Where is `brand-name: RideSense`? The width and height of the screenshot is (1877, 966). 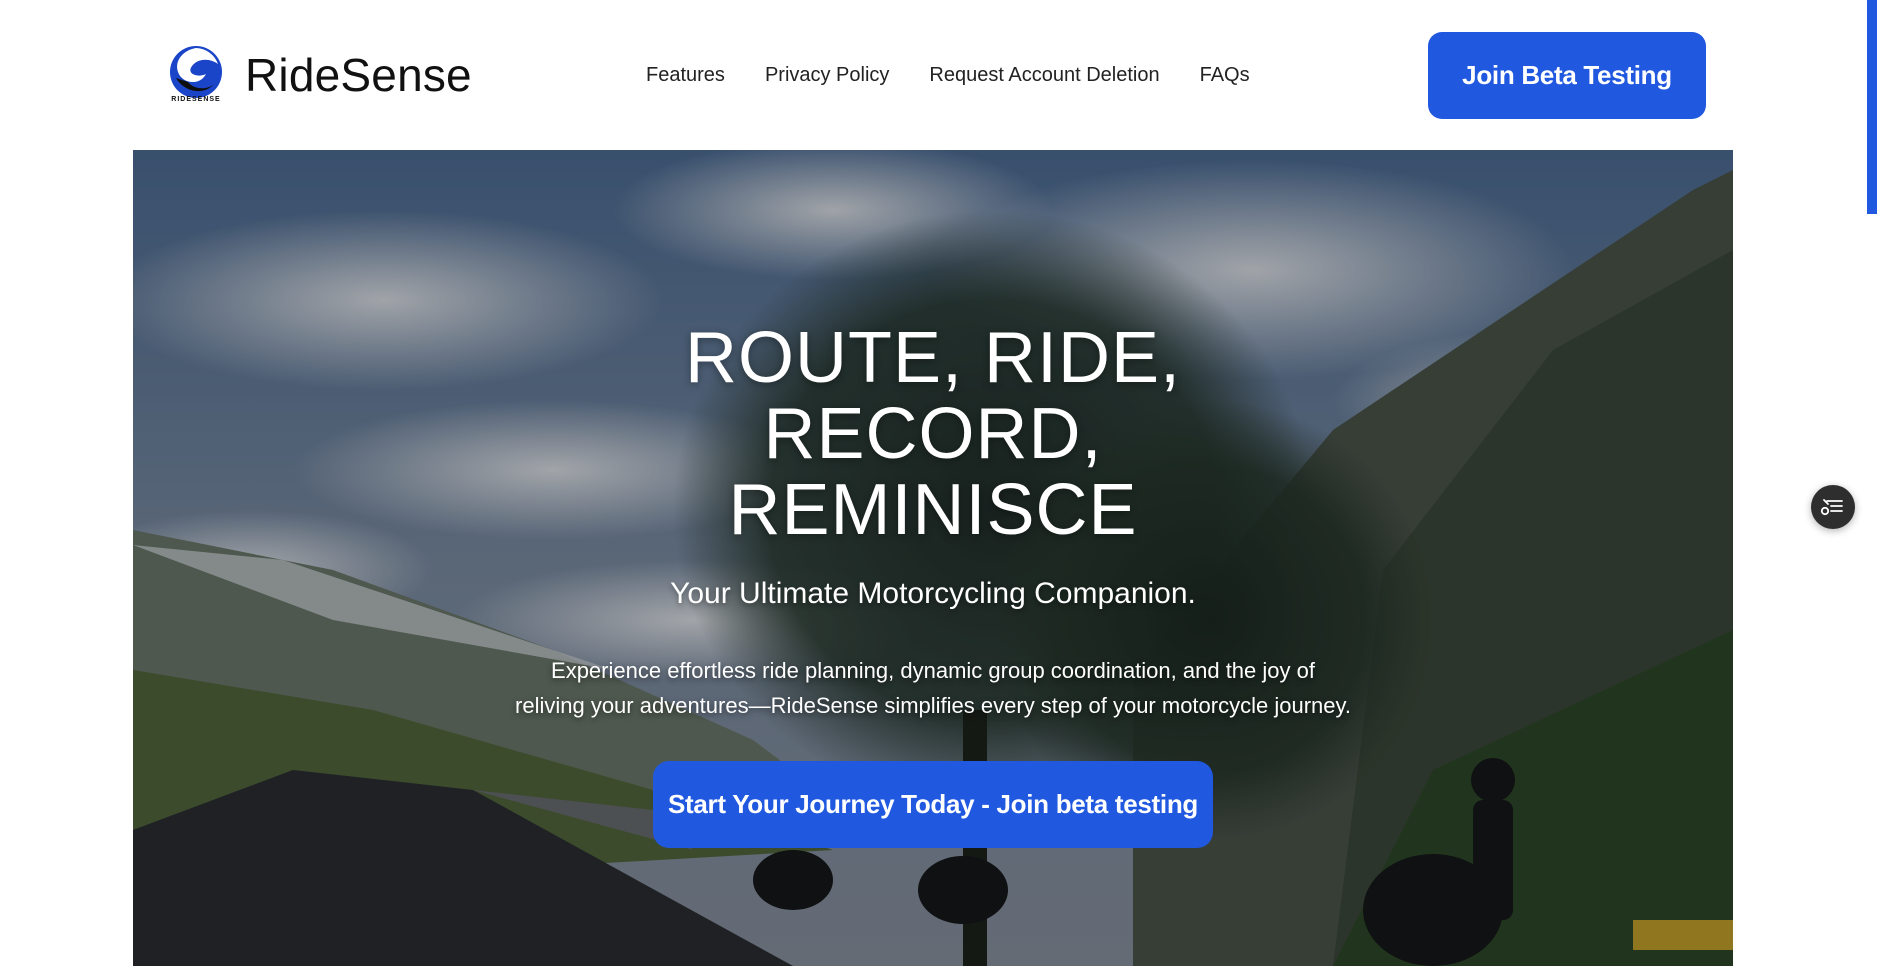 brand-name: RideSense is located at coordinates (358, 75).